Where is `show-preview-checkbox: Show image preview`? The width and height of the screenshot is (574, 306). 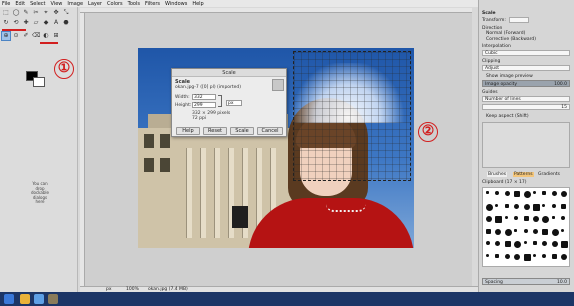
show-preview-checkbox: Show image preview is located at coordinates (509, 76).